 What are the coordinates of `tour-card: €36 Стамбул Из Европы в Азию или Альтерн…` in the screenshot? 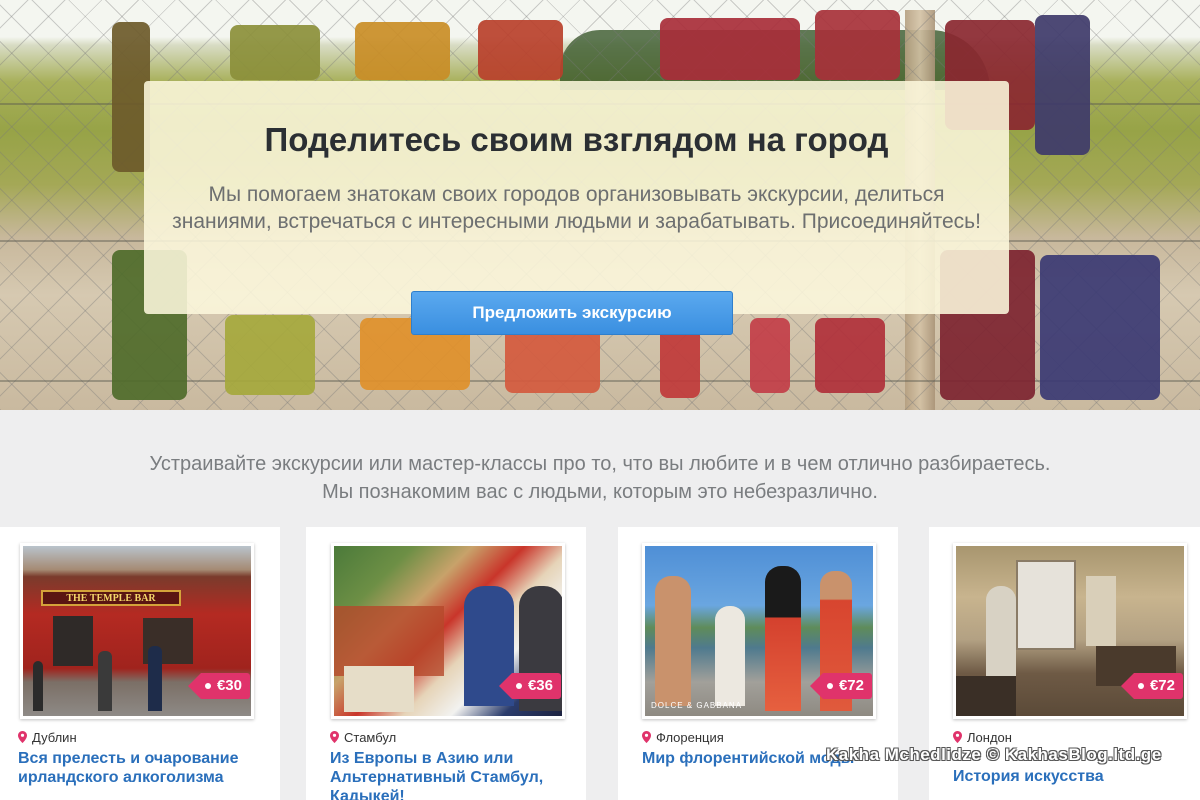 It's located at (446, 663).